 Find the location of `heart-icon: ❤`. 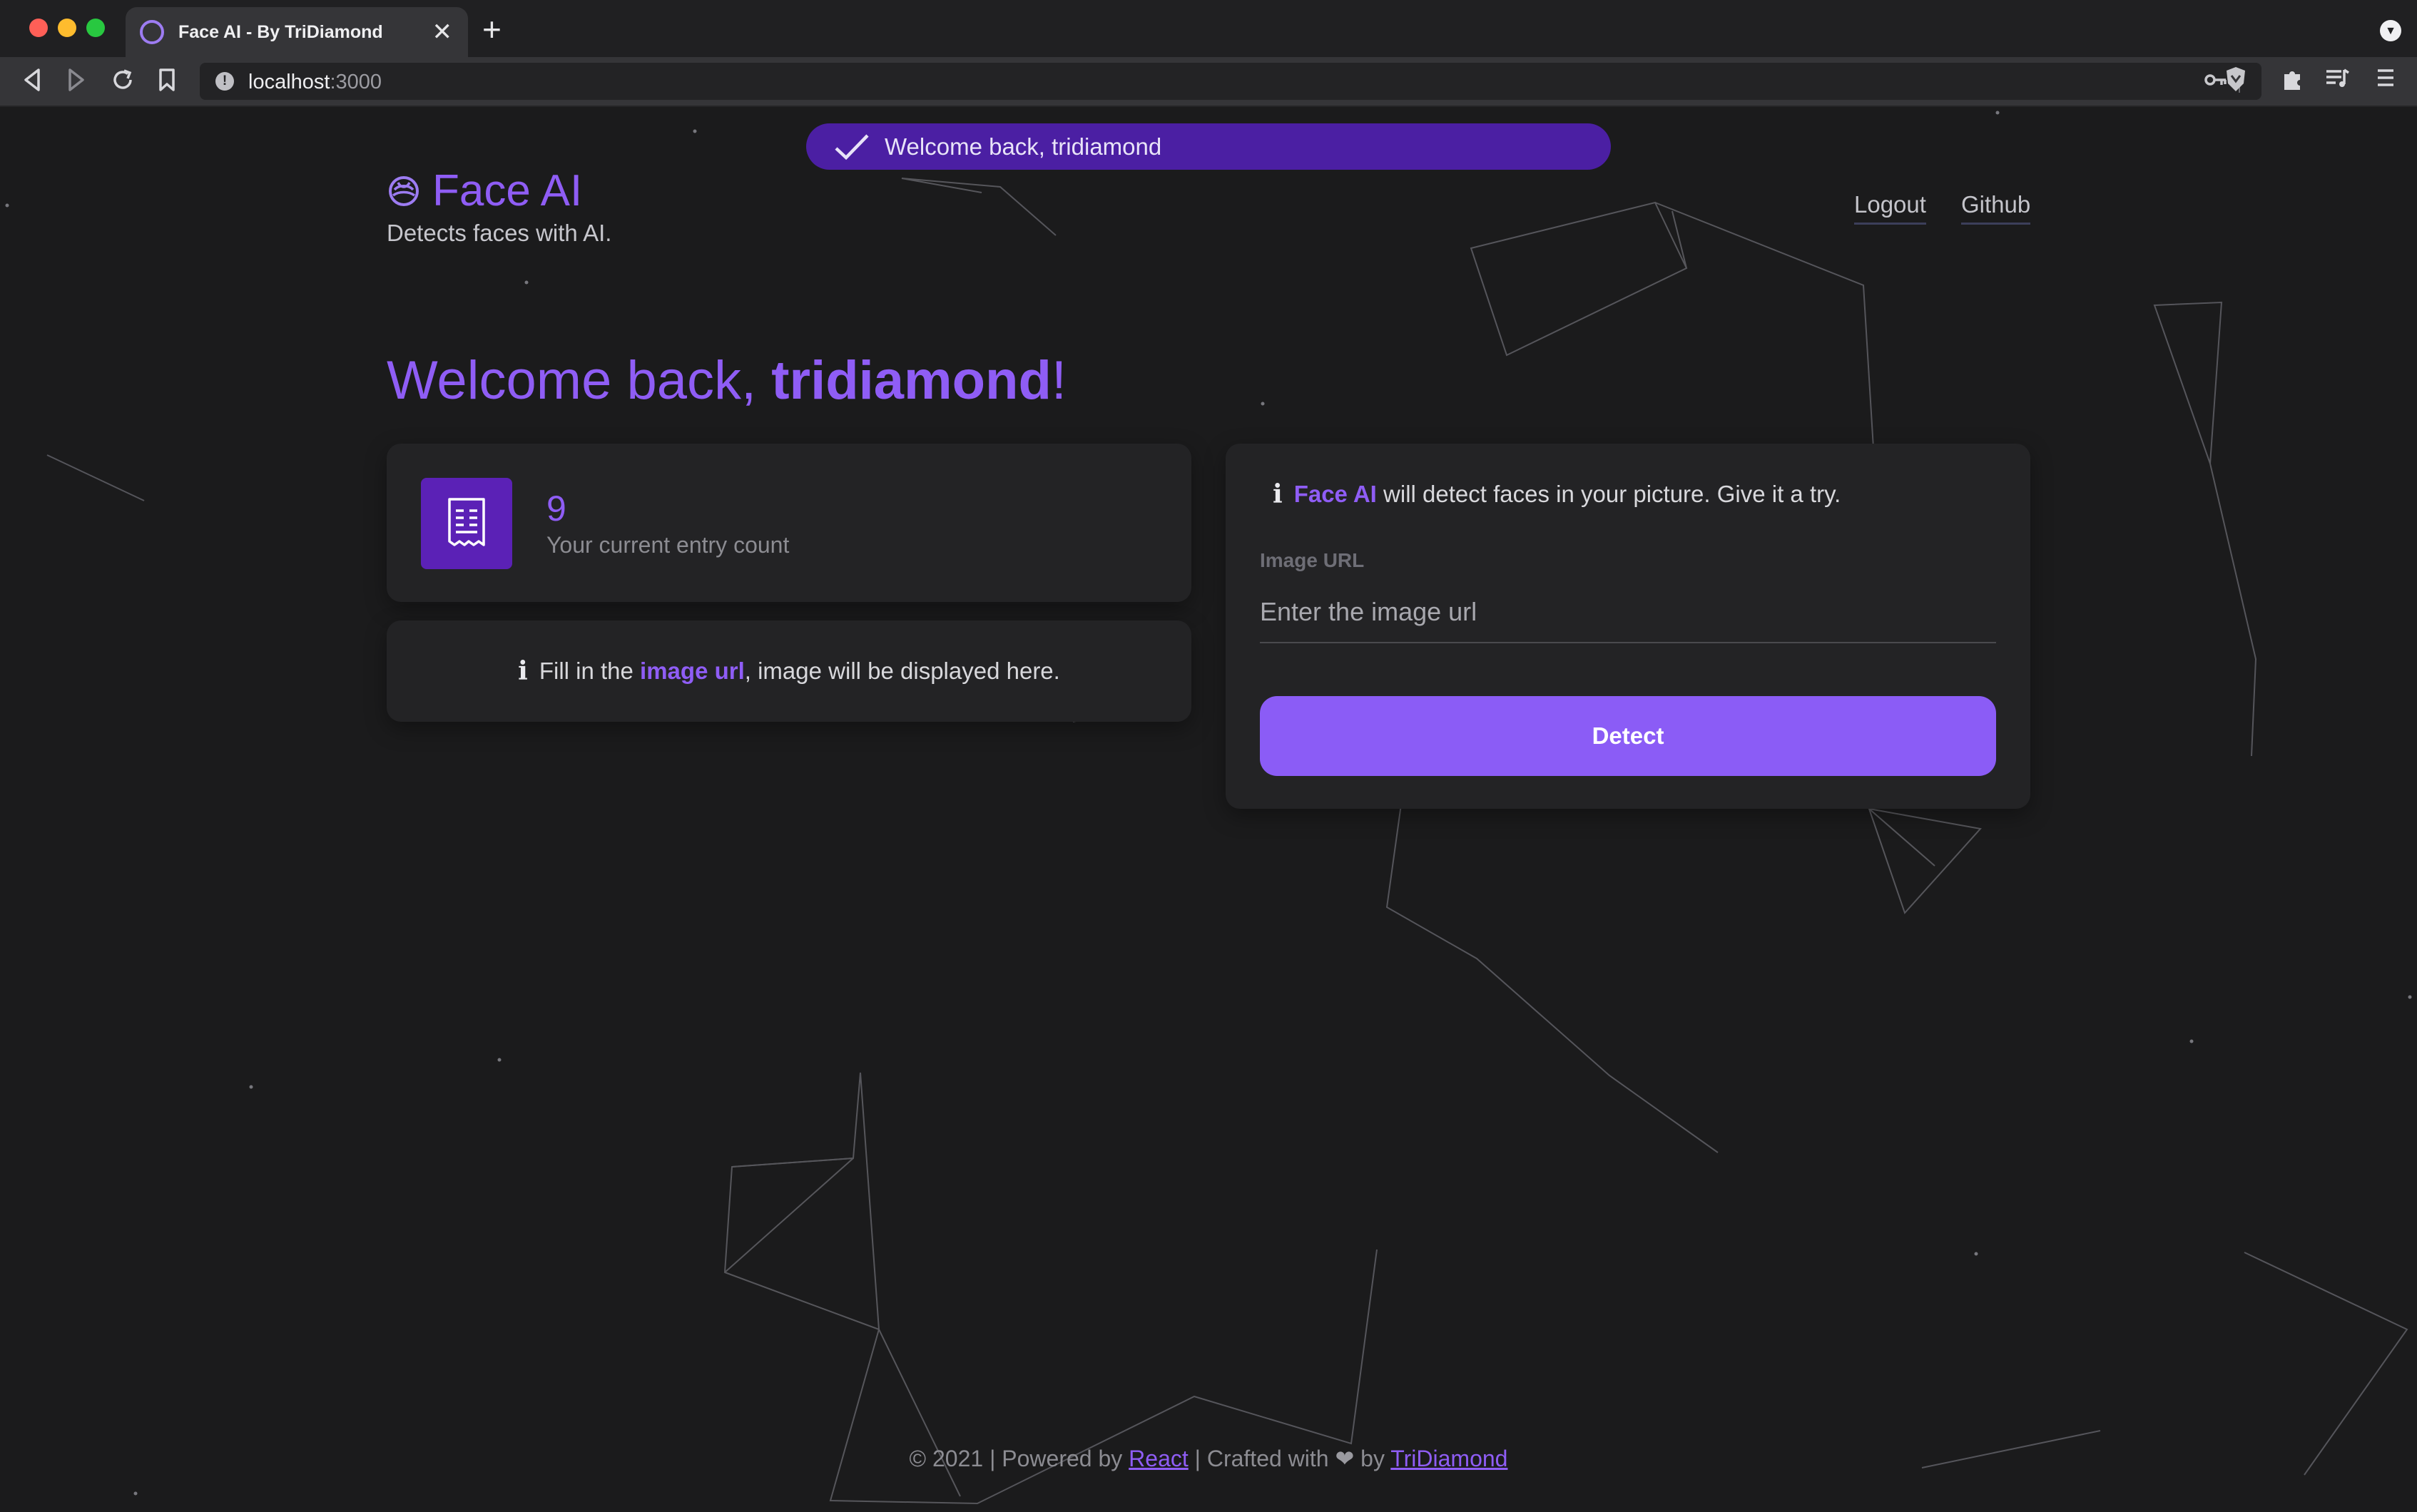

heart-icon: ❤ is located at coordinates (1345, 1458).